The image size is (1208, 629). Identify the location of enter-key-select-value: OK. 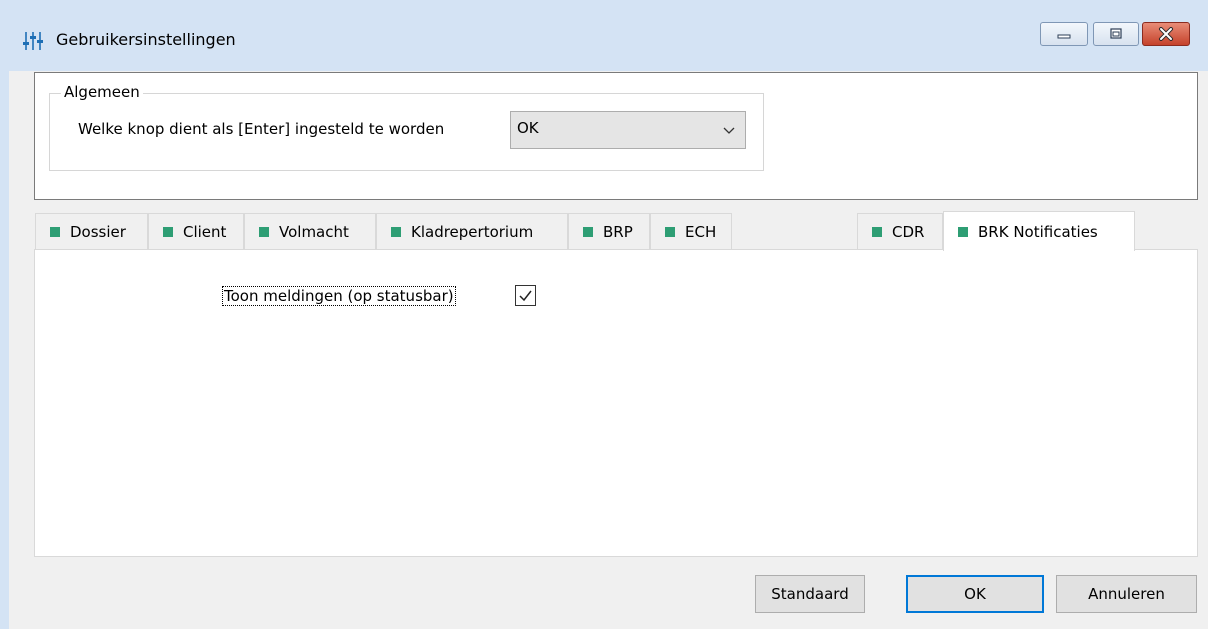
(528, 128).